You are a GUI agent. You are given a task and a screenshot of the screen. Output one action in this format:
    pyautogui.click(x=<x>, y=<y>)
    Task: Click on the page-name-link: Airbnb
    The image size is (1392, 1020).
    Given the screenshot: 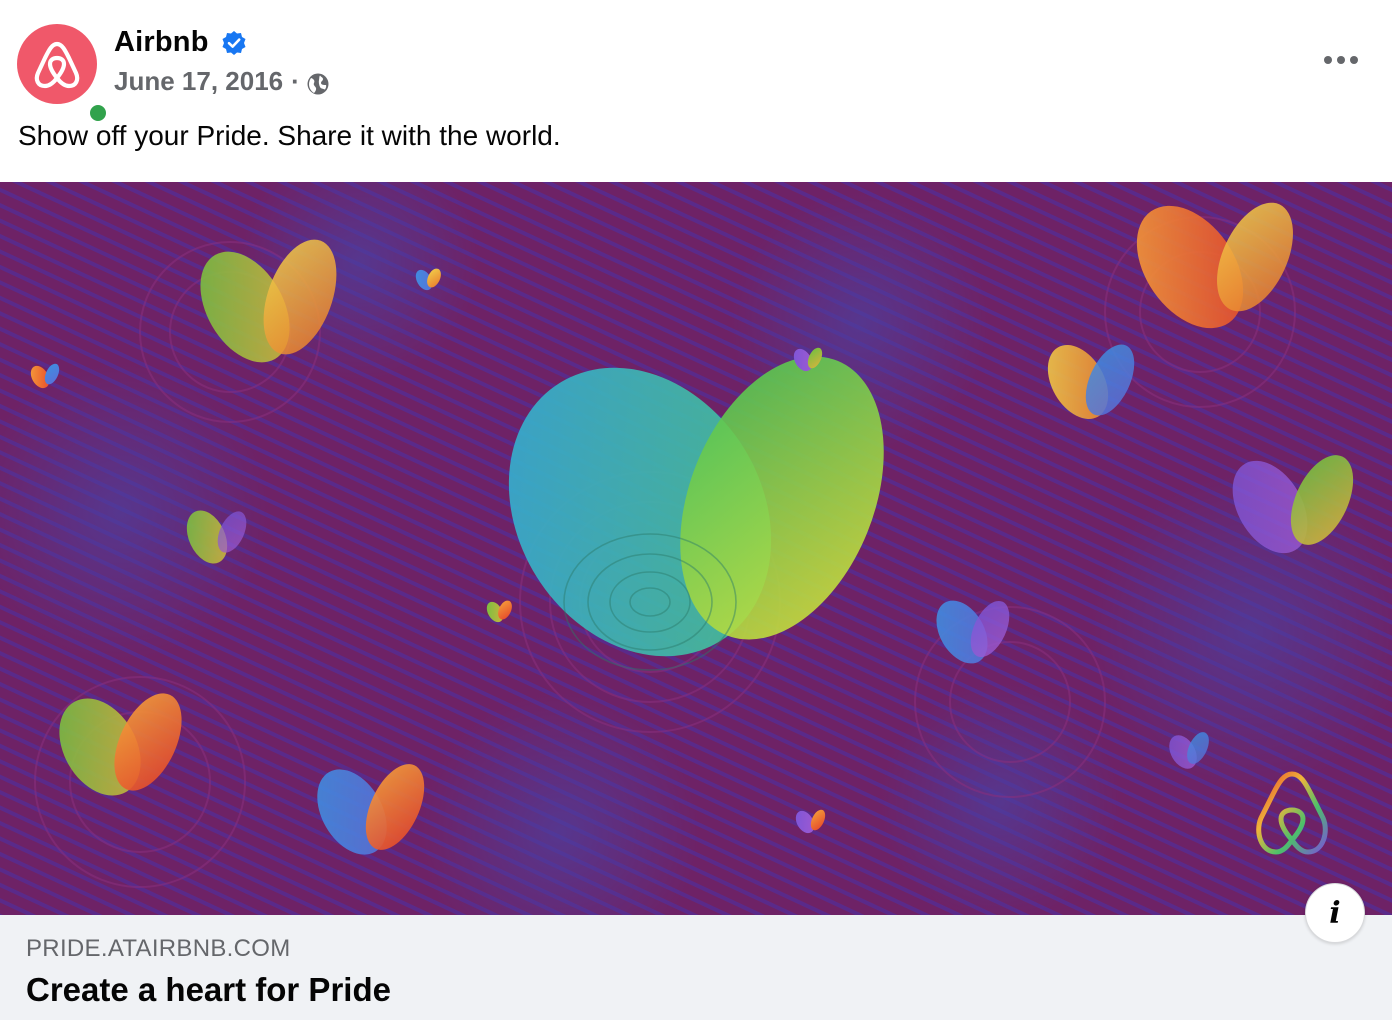 What is the action you would take?
    pyautogui.click(x=161, y=42)
    